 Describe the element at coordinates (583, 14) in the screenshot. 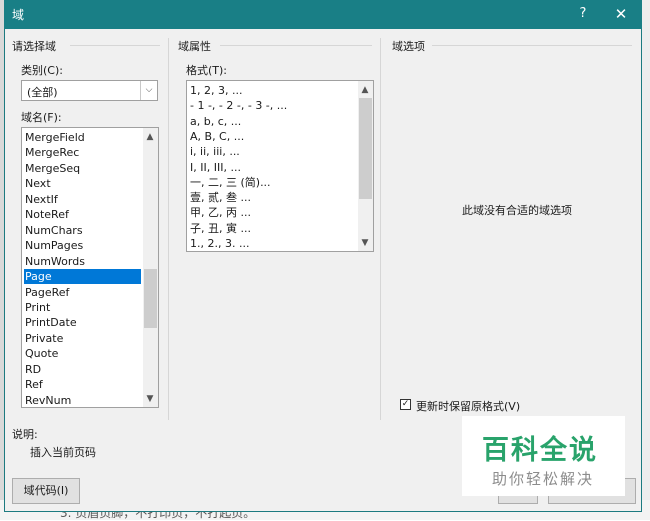

I see `help-button: ?` at that location.